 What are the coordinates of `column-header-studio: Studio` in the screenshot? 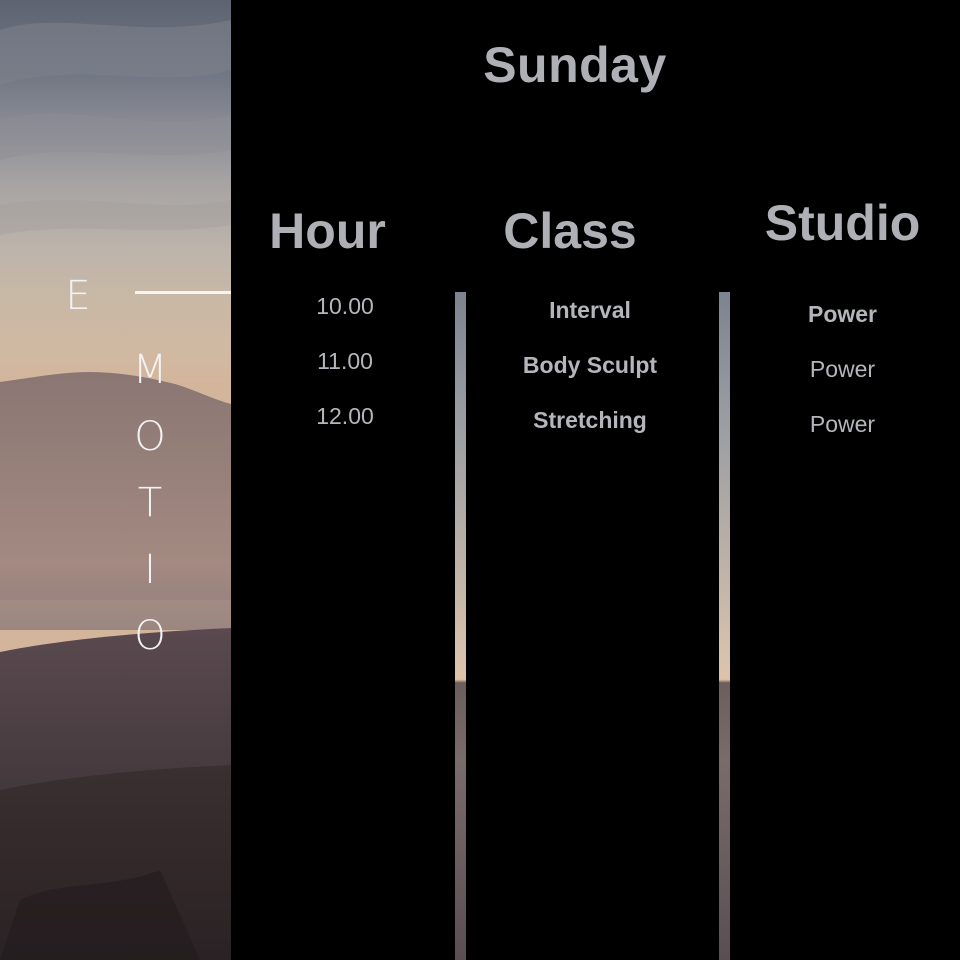 It's located at (842, 223).